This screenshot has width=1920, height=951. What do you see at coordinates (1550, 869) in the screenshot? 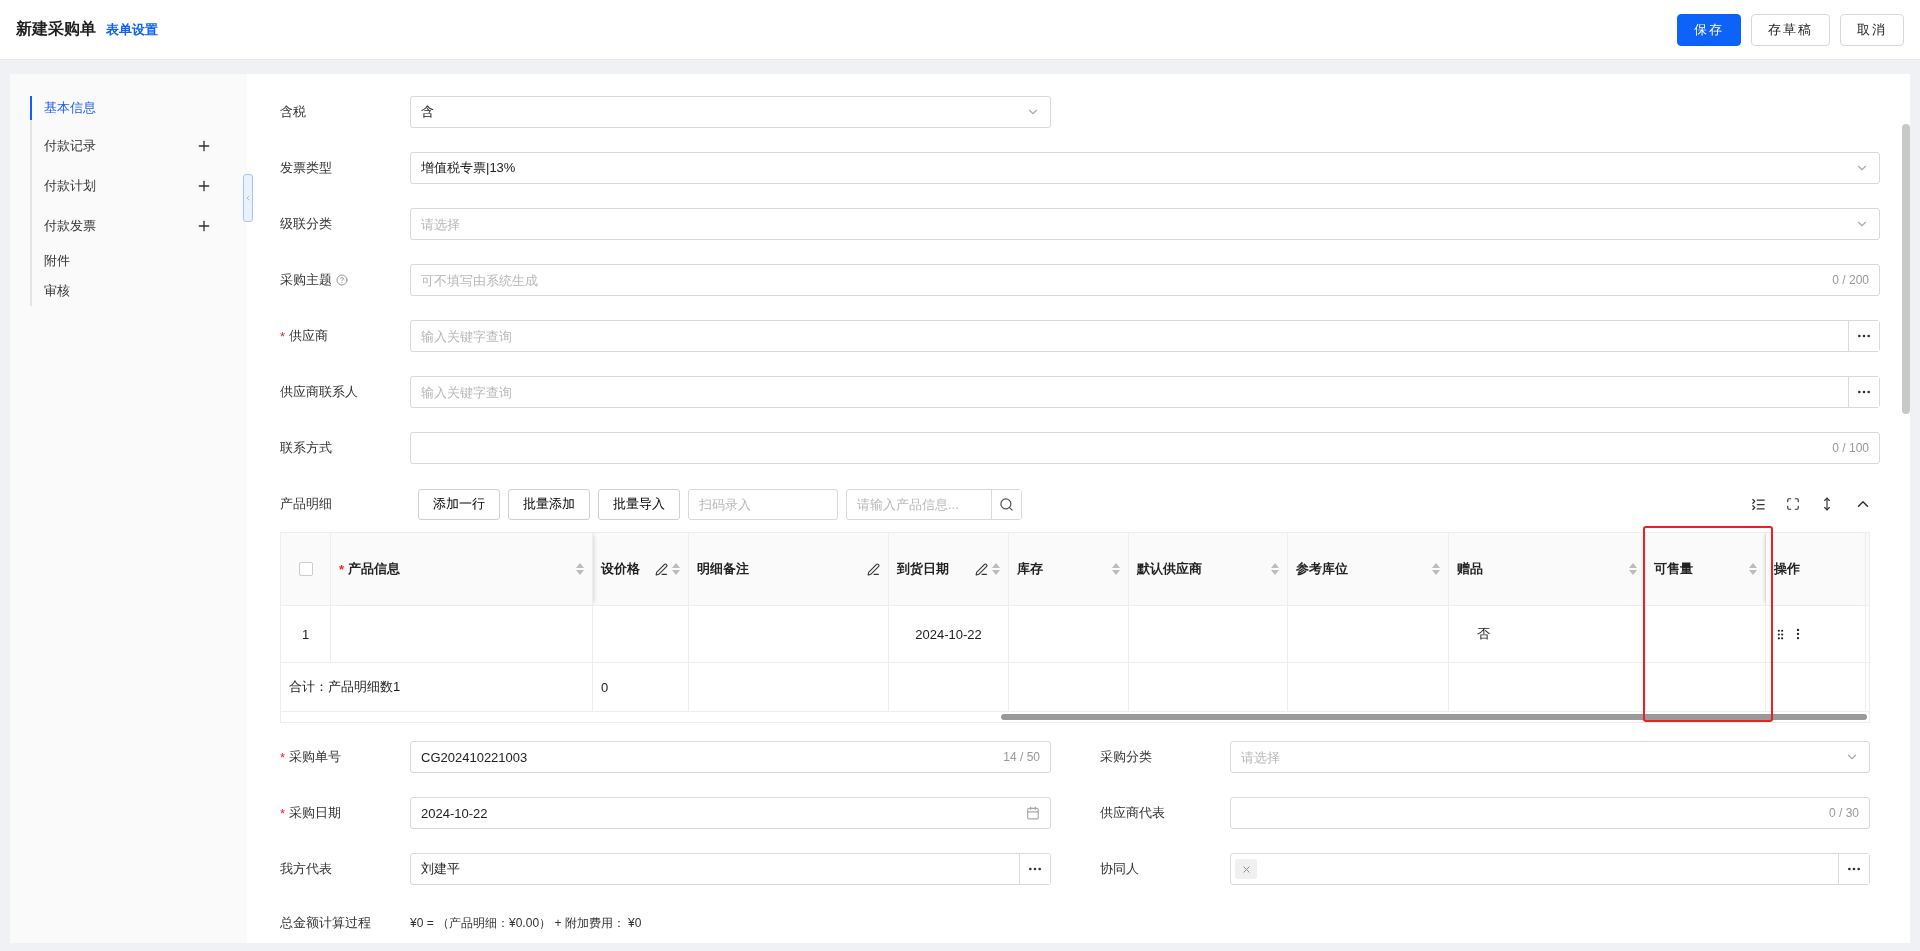
I see `tag-field` at bounding box center [1550, 869].